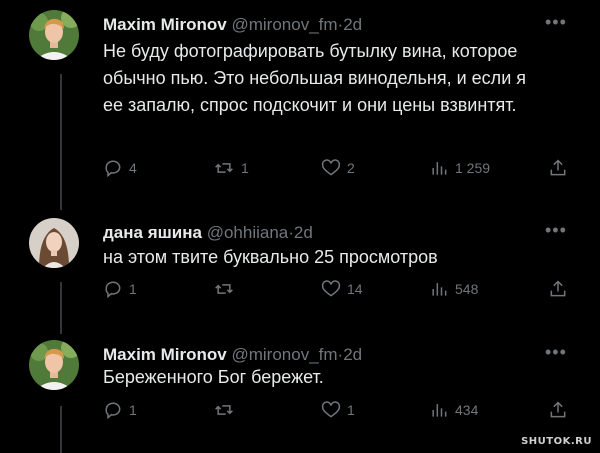 Image resolution: width=600 pixels, height=453 pixels. I want to click on tweet-text: на этом твите буквально 25 просмотров, so click(270, 257).